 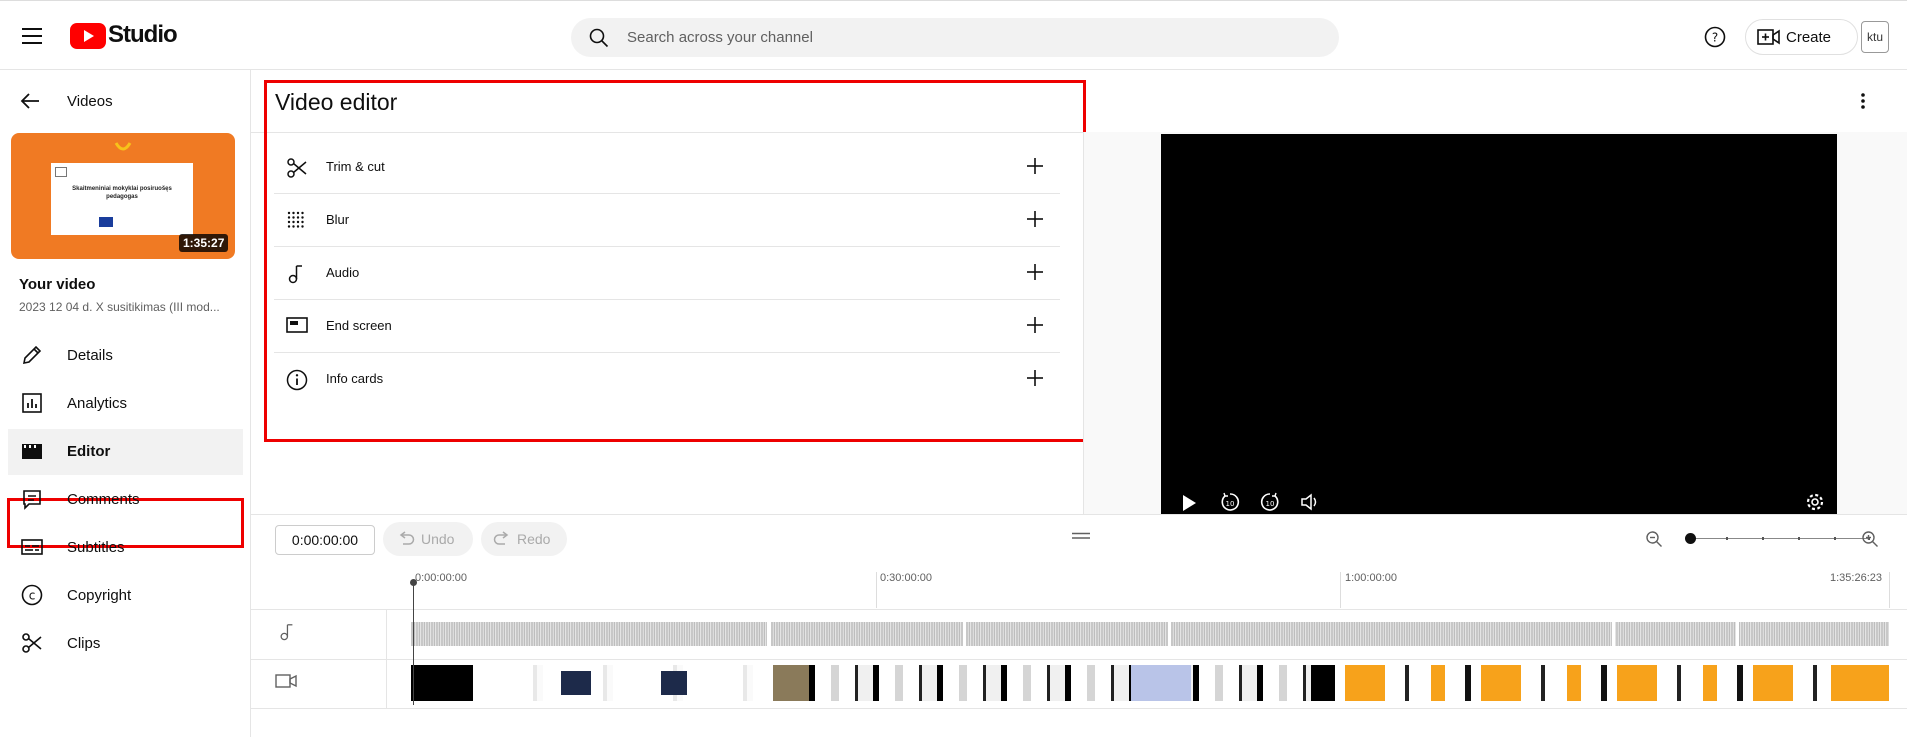 What do you see at coordinates (125, 356) in the screenshot?
I see `sidebar-item-details: Details` at bounding box center [125, 356].